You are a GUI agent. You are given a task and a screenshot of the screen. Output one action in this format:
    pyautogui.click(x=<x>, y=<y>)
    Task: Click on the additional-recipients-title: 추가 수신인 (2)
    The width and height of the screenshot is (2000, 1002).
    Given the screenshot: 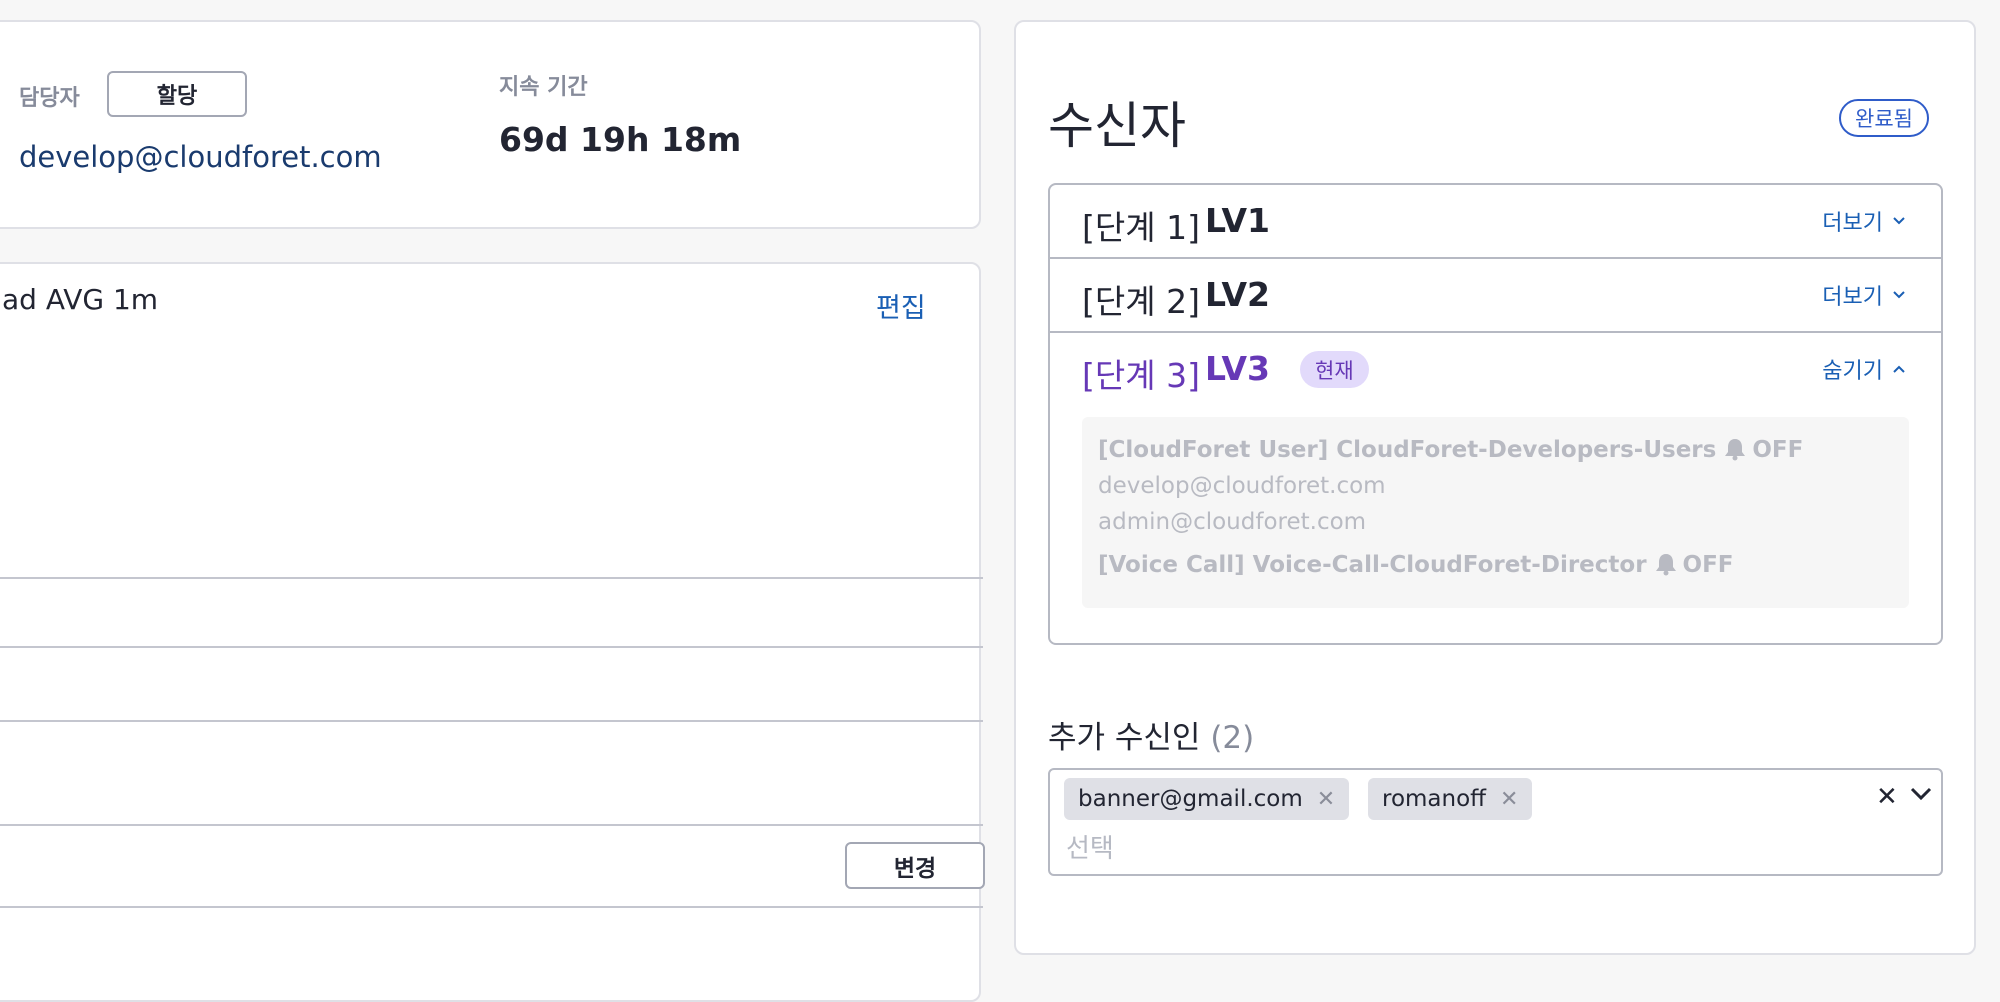 What is the action you would take?
    pyautogui.click(x=1151, y=734)
    